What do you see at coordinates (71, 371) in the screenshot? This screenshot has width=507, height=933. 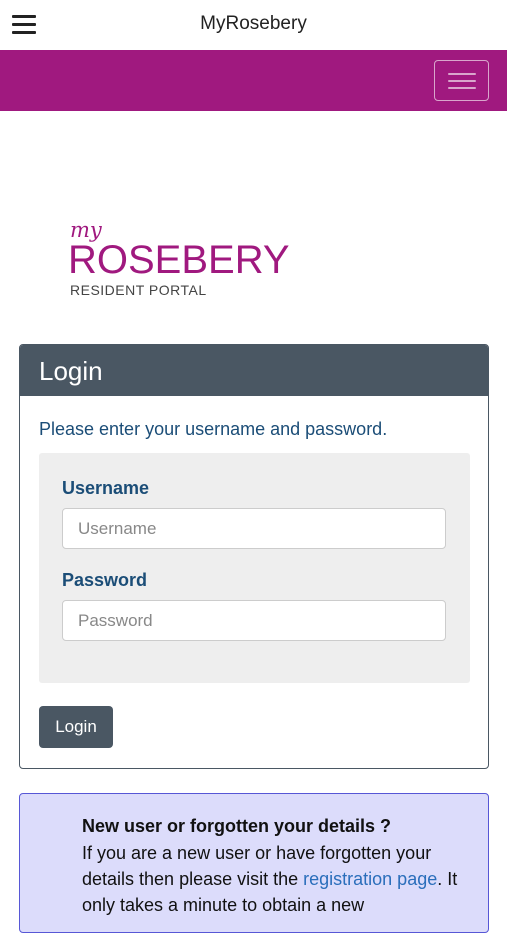 I see `login-heading: Login` at bounding box center [71, 371].